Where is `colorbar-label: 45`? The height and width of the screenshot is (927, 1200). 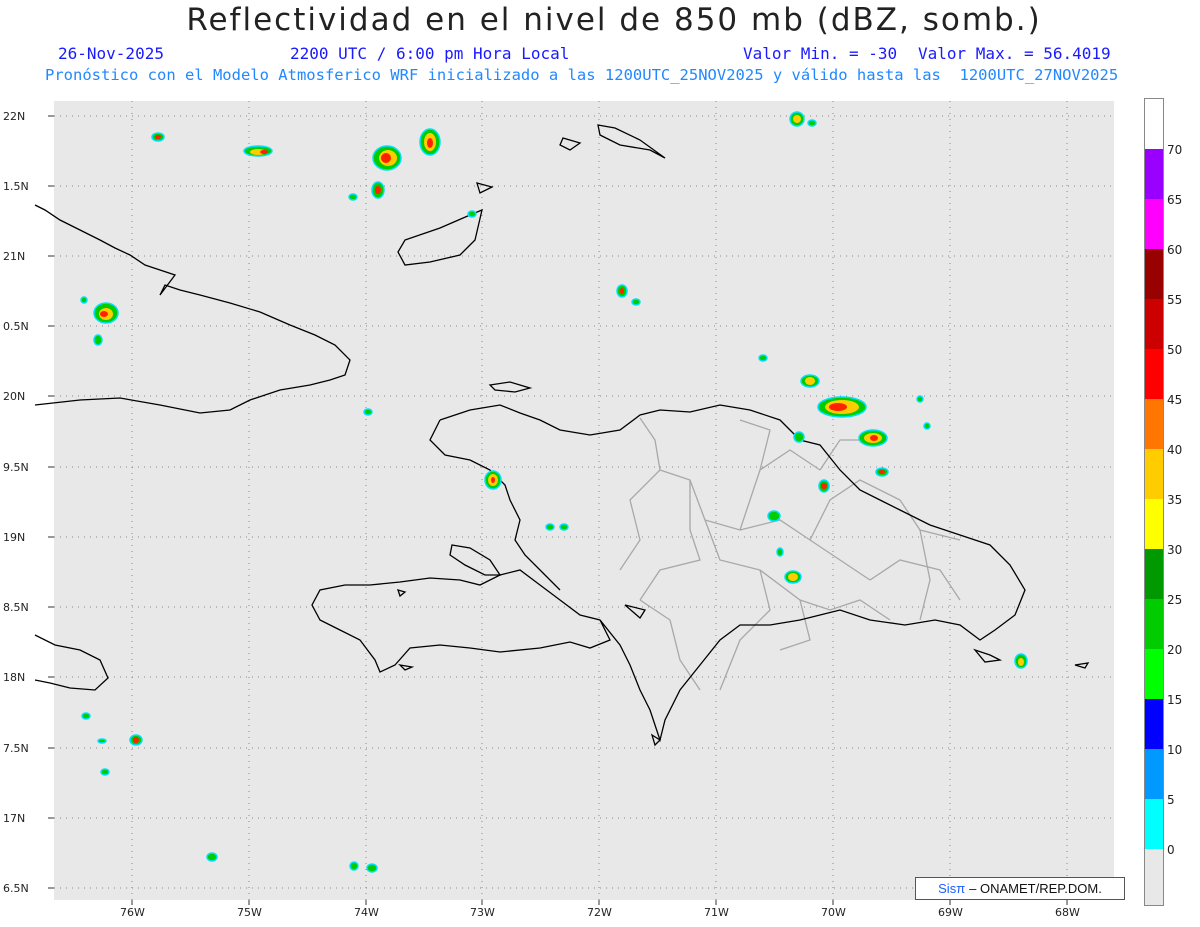 colorbar-label: 45 is located at coordinates (1175, 400).